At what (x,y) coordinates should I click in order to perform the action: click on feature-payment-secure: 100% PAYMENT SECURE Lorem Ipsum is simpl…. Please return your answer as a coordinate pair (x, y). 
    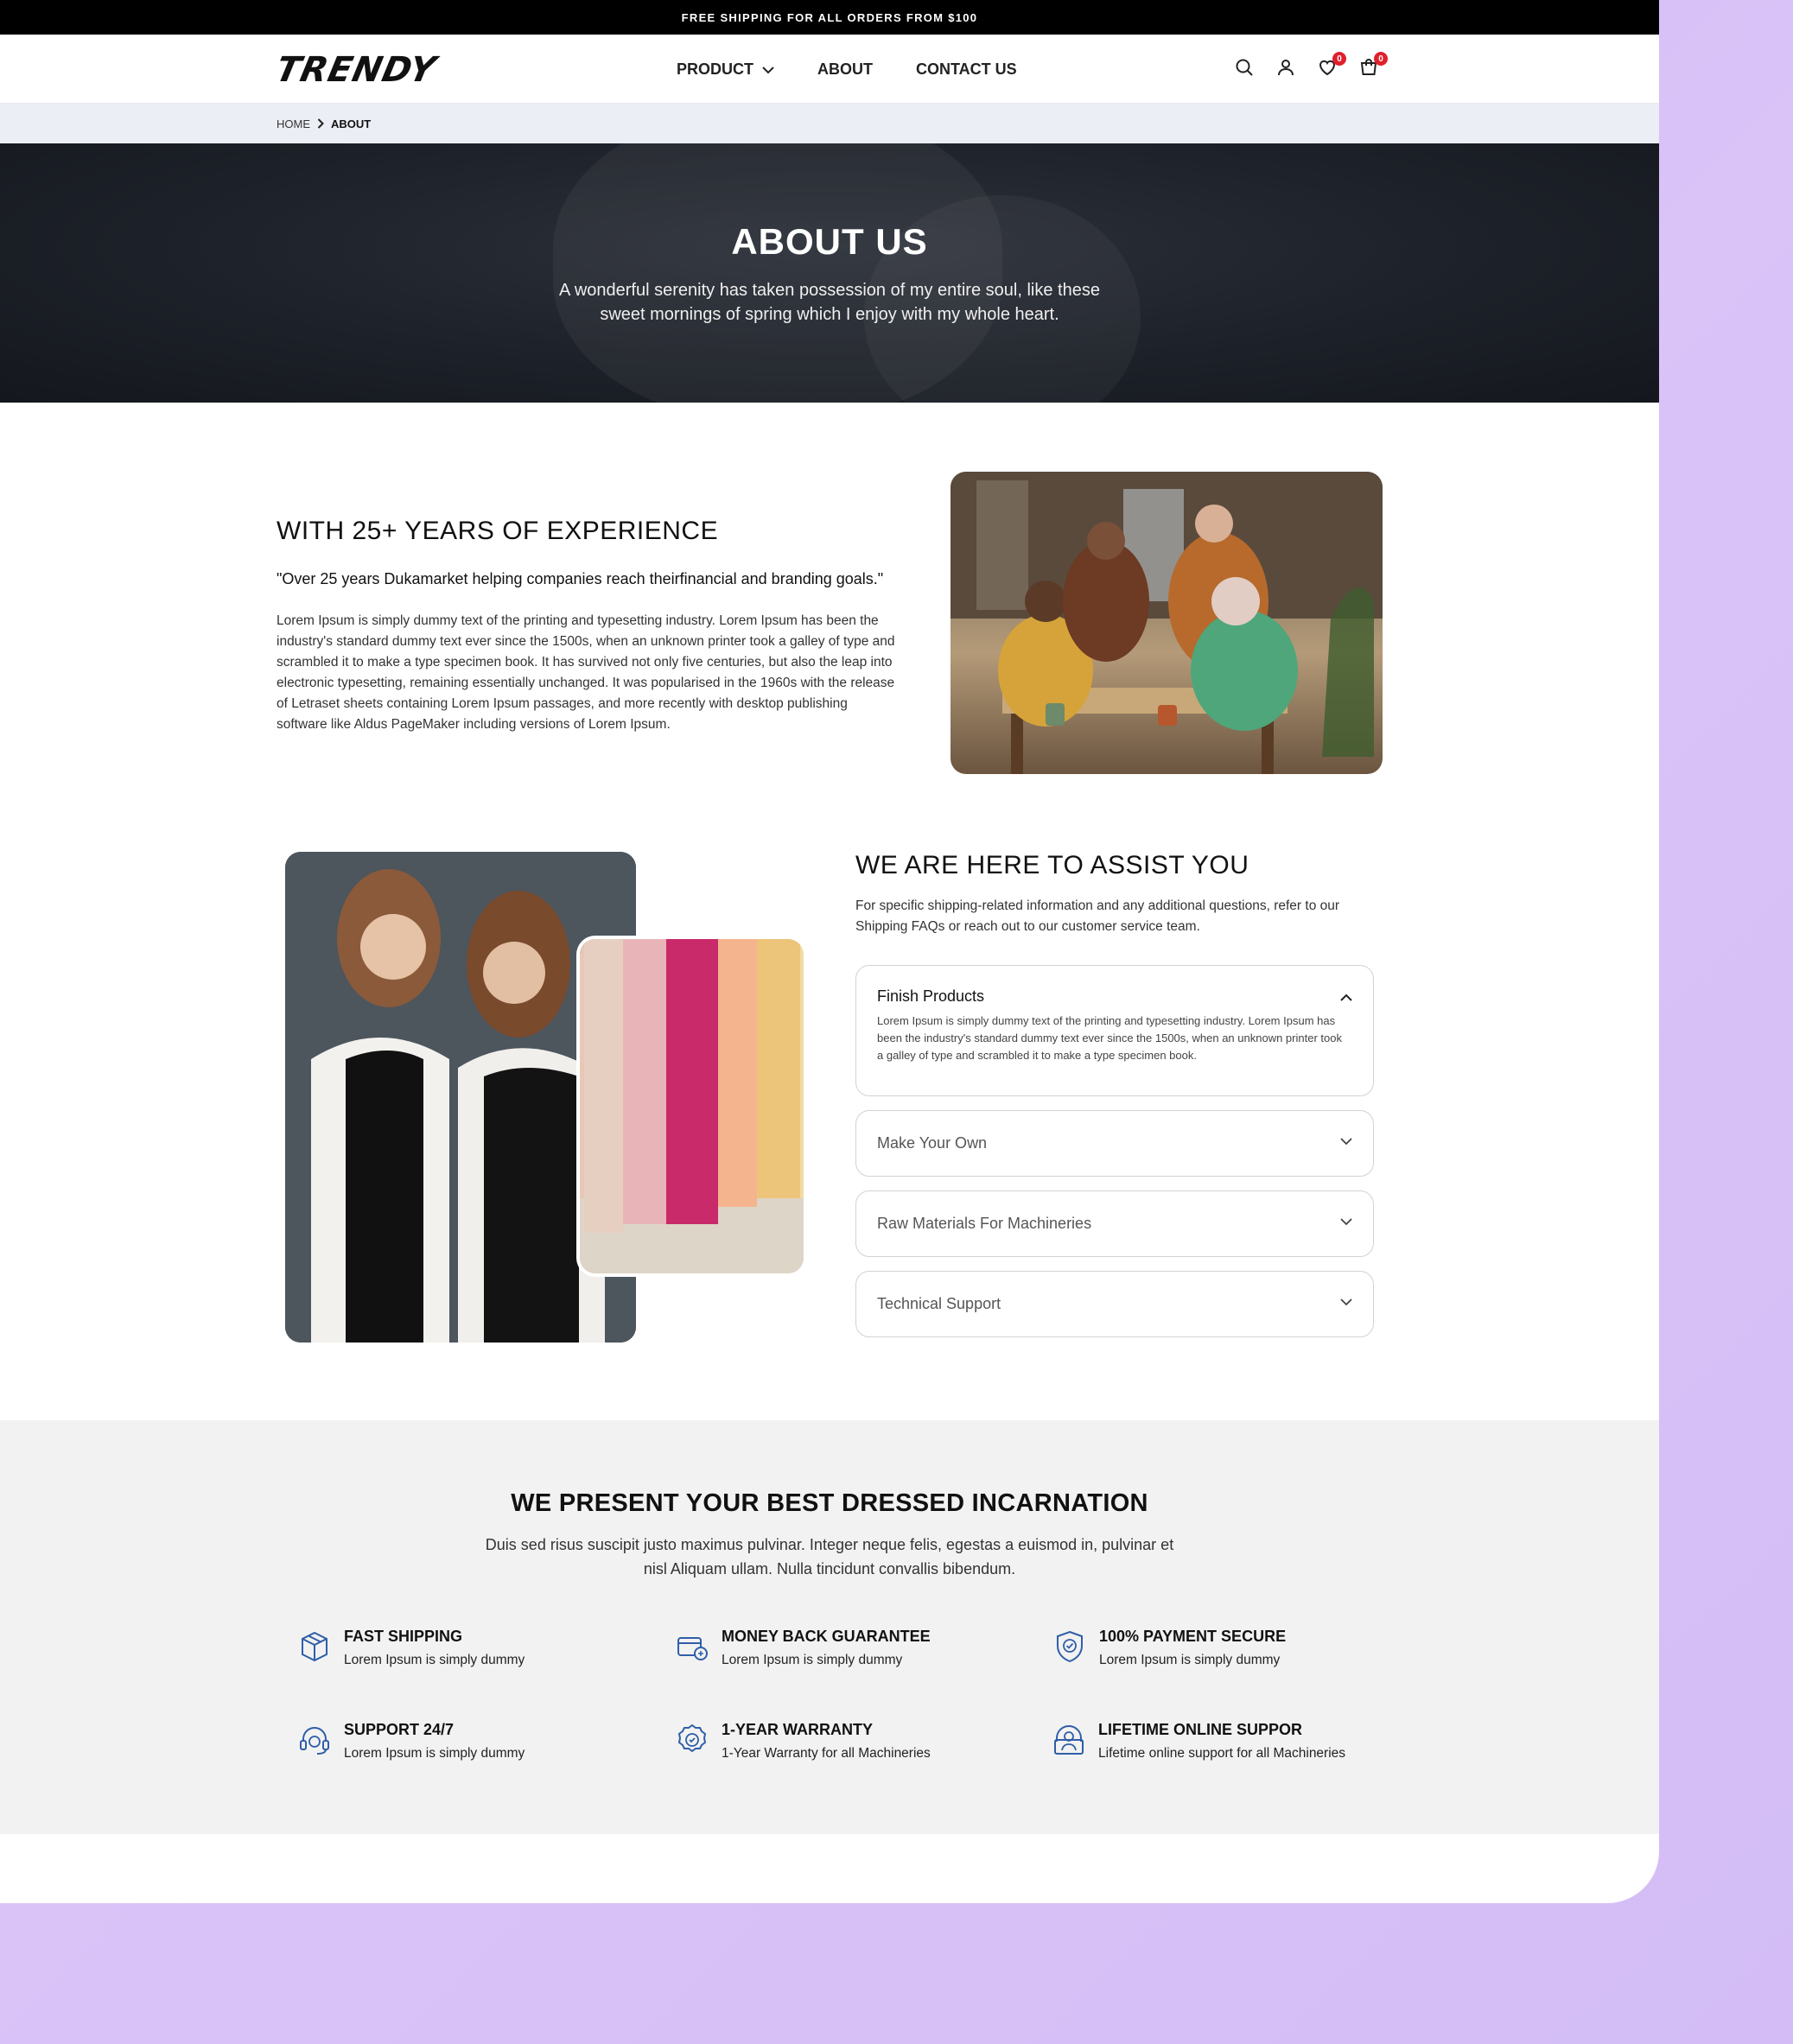
    Looking at the image, I should click on (1169, 1648).